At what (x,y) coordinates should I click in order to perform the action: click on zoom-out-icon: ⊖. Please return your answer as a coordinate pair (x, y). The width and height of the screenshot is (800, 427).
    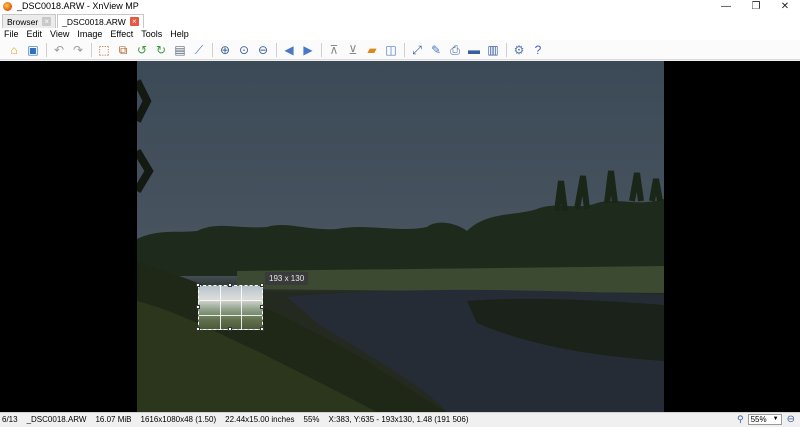
    Looking at the image, I should click on (263, 50).